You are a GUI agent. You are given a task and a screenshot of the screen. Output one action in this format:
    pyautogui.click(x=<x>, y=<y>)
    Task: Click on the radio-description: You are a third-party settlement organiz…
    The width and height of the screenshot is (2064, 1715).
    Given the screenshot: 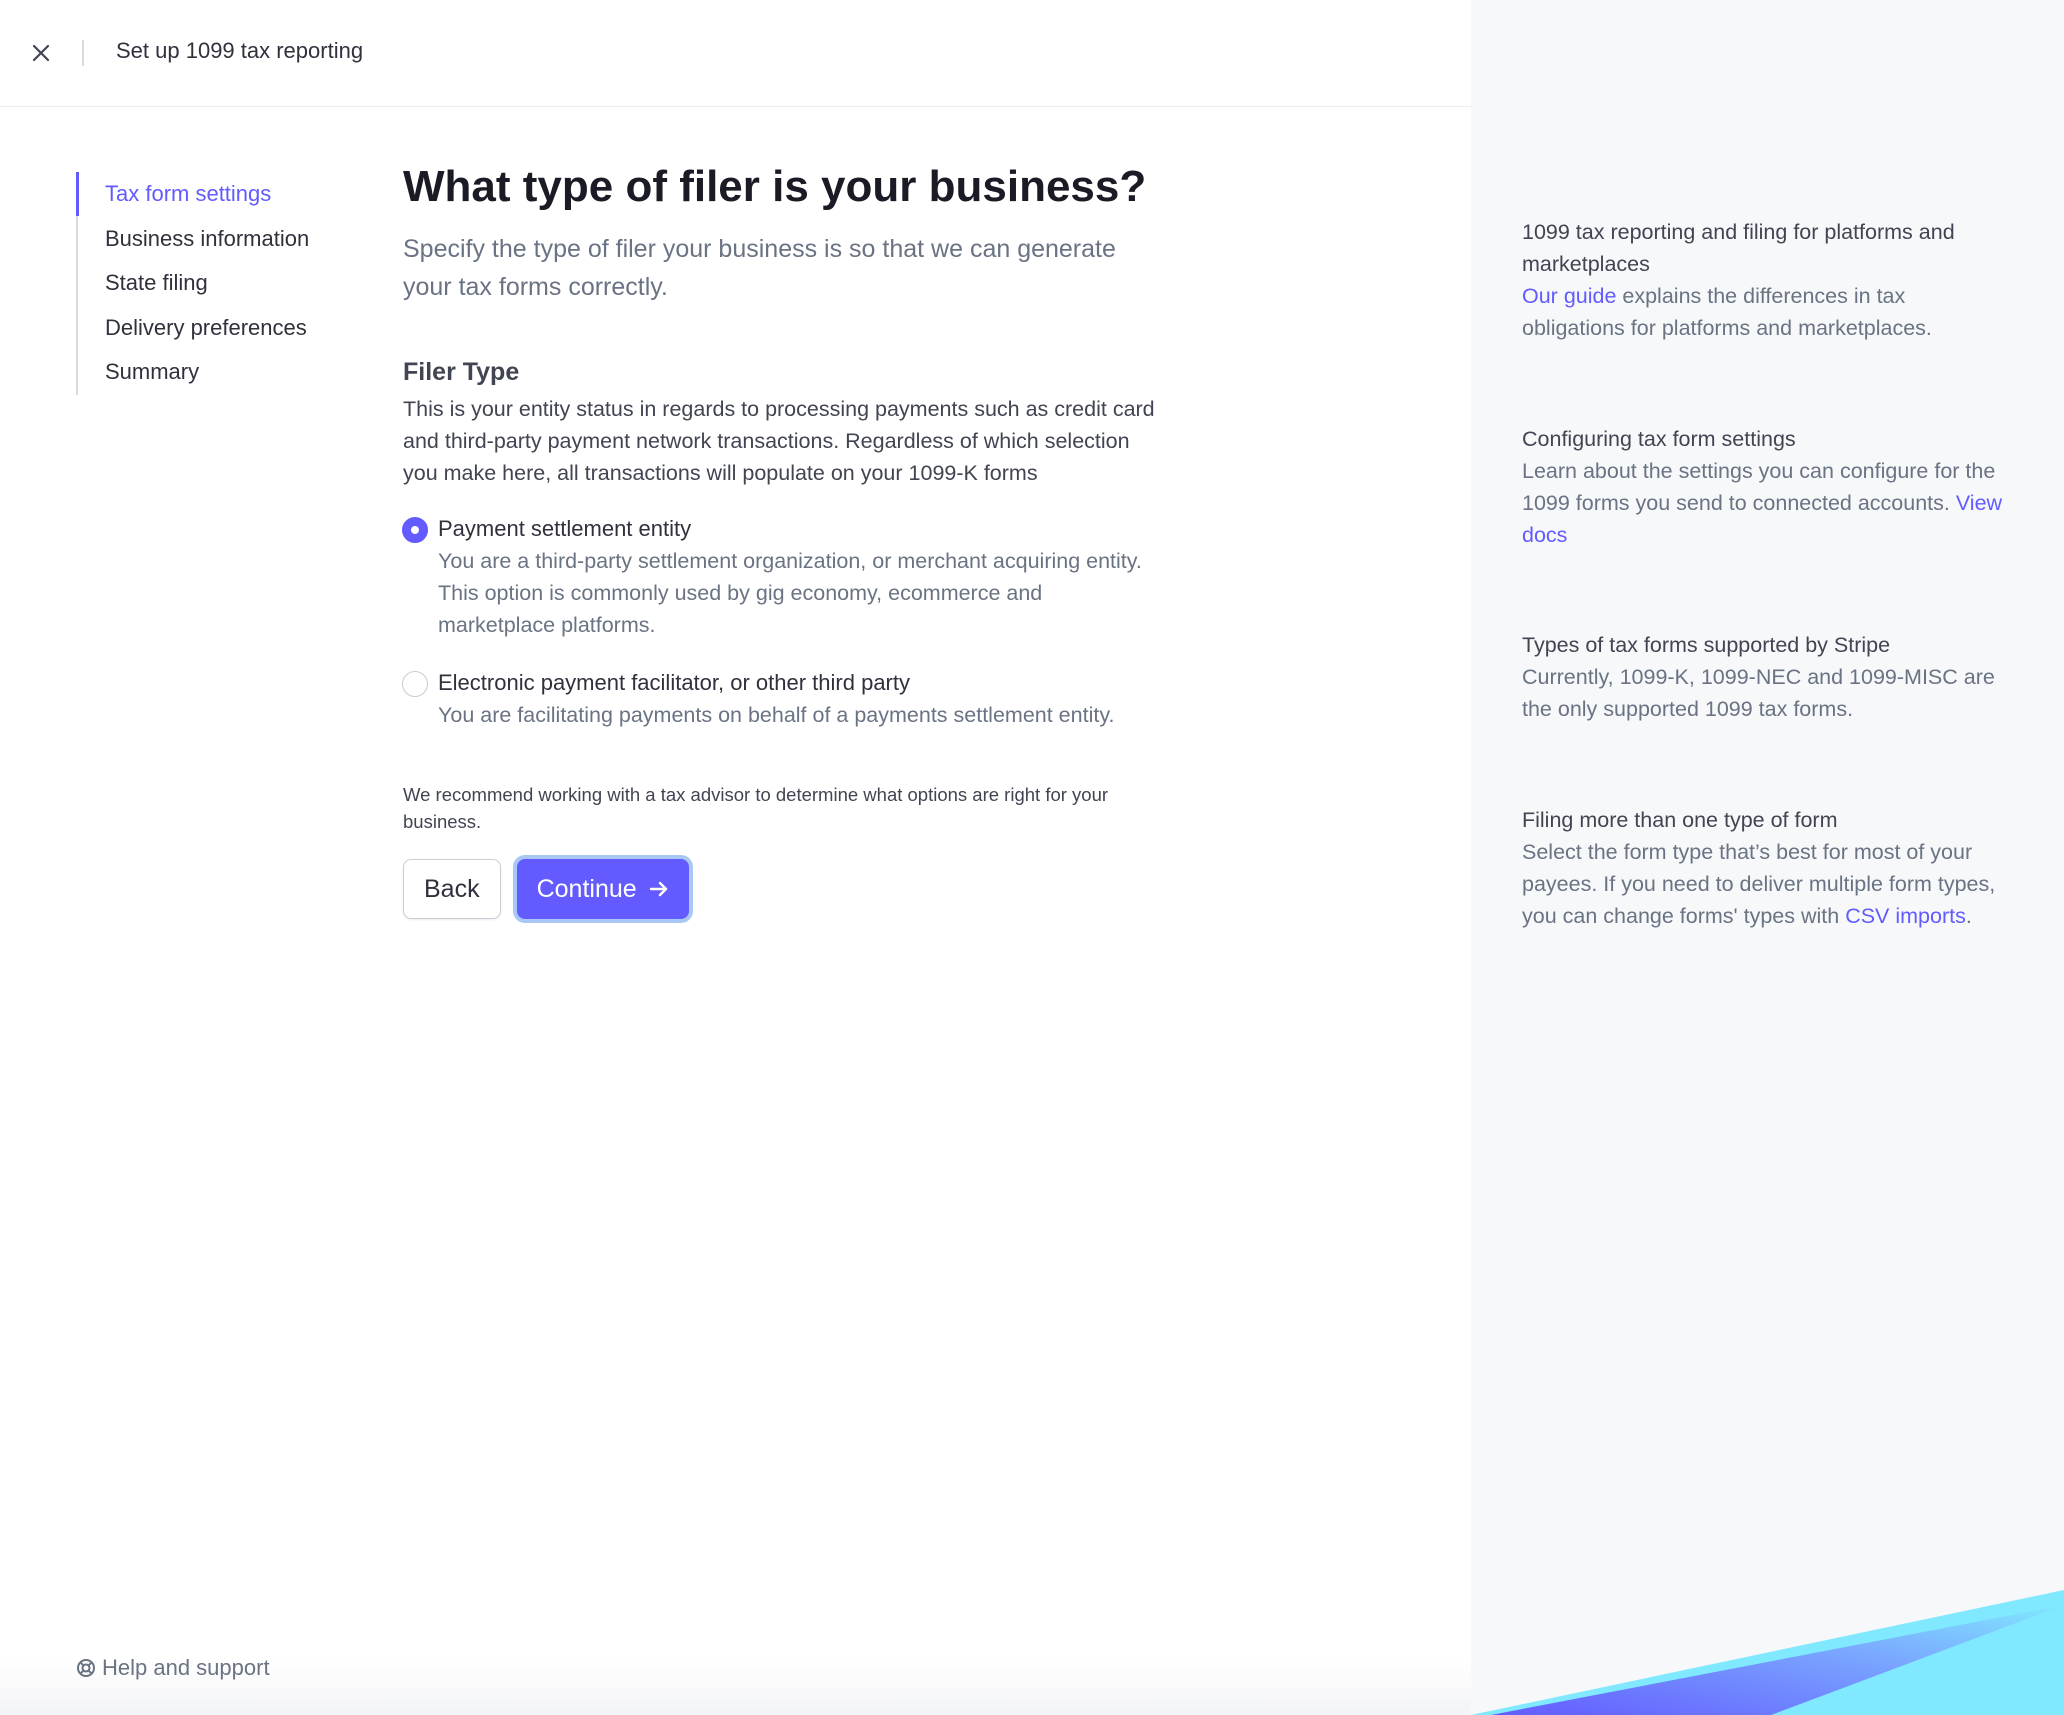 What is the action you would take?
    pyautogui.click(x=790, y=593)
    